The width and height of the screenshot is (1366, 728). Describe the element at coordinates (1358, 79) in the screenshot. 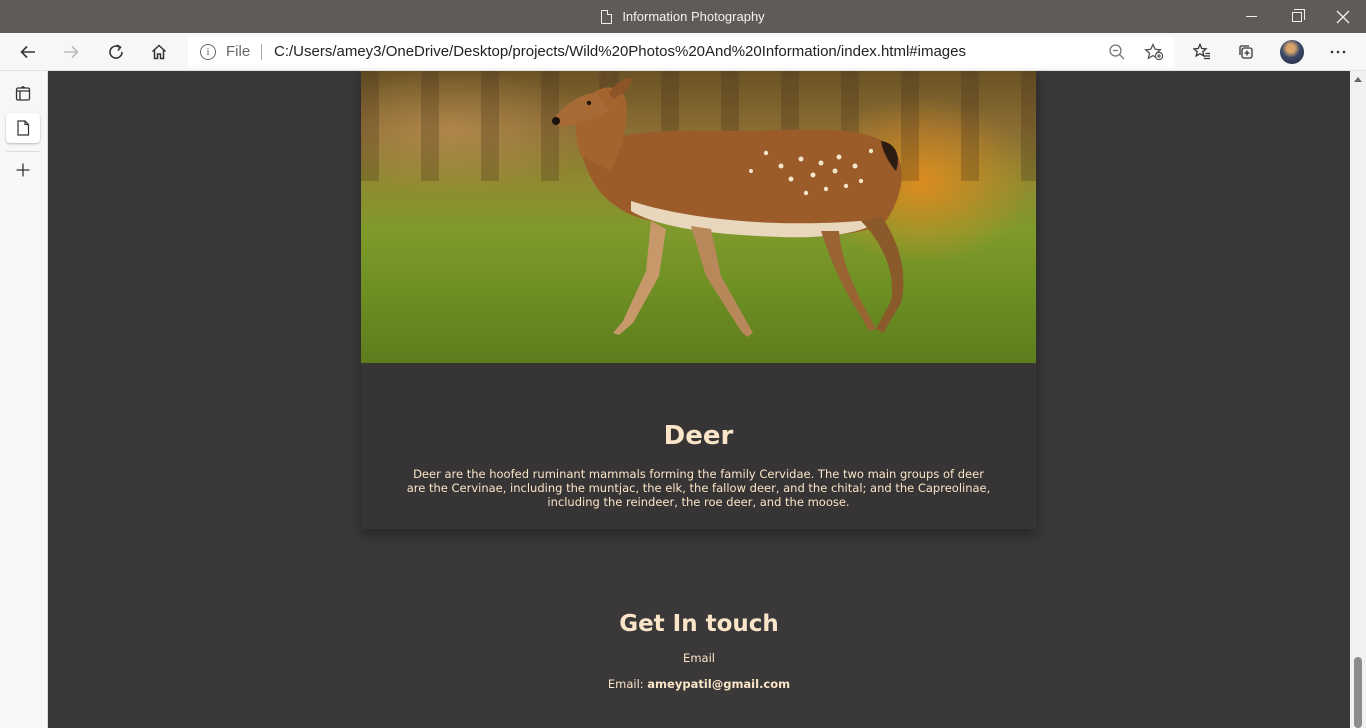

I see `scroll-up-icon` at that location.